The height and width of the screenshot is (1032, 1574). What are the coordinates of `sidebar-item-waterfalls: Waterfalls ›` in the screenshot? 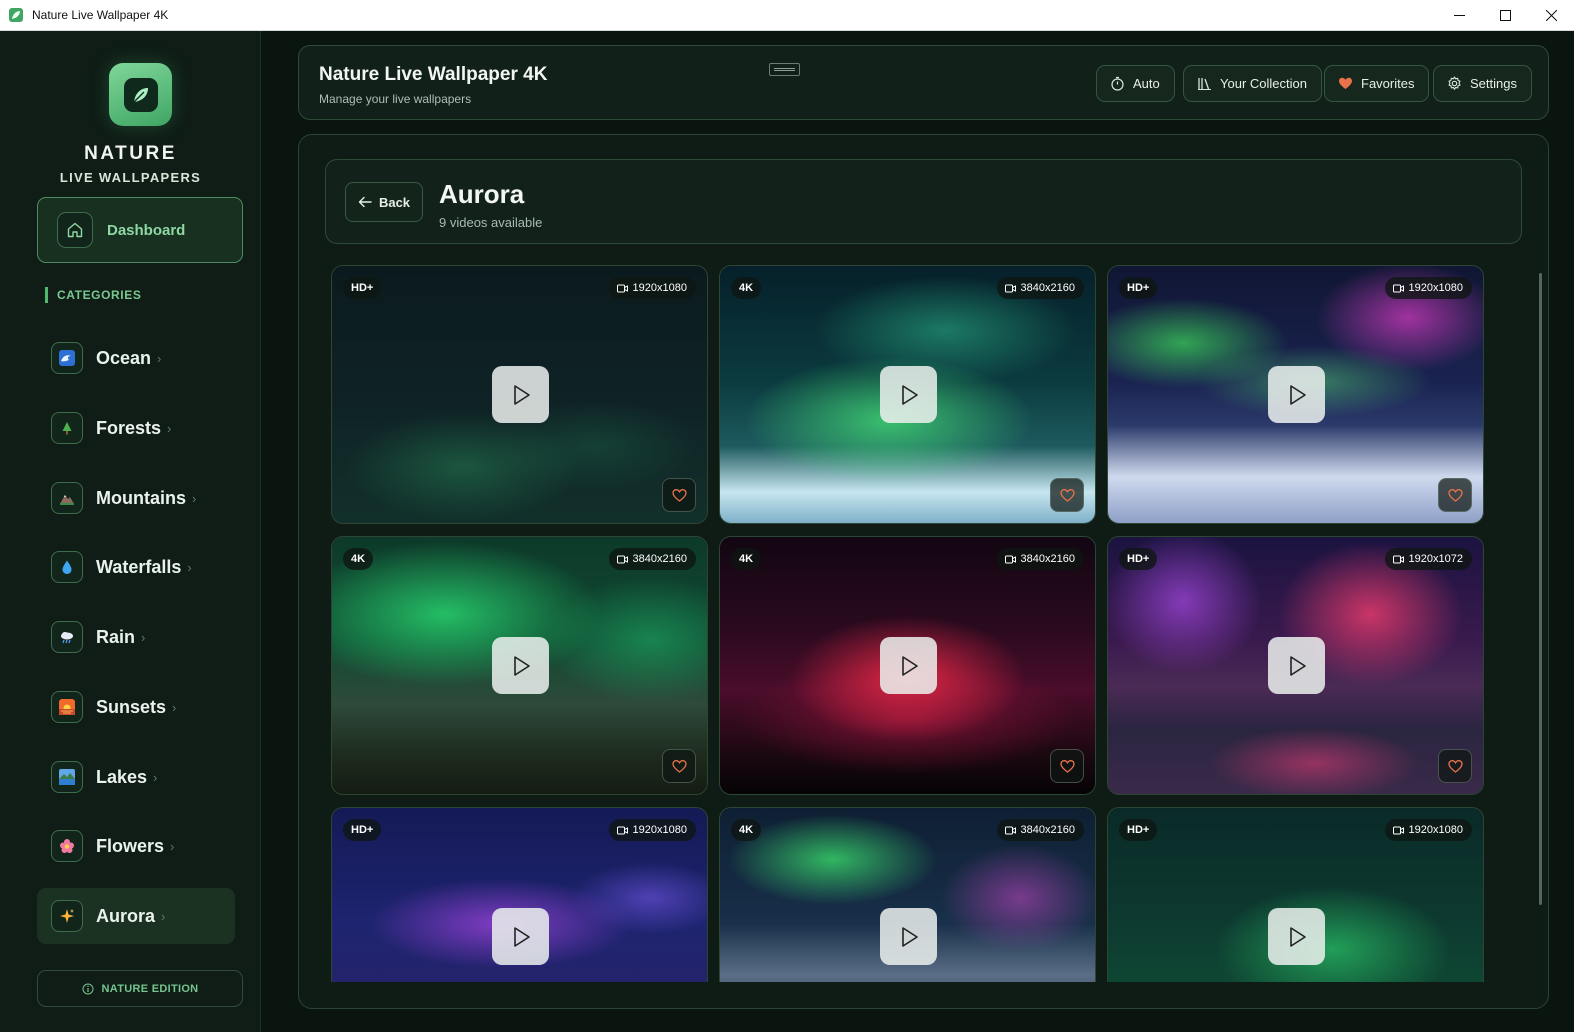 It's located at (136, 567).